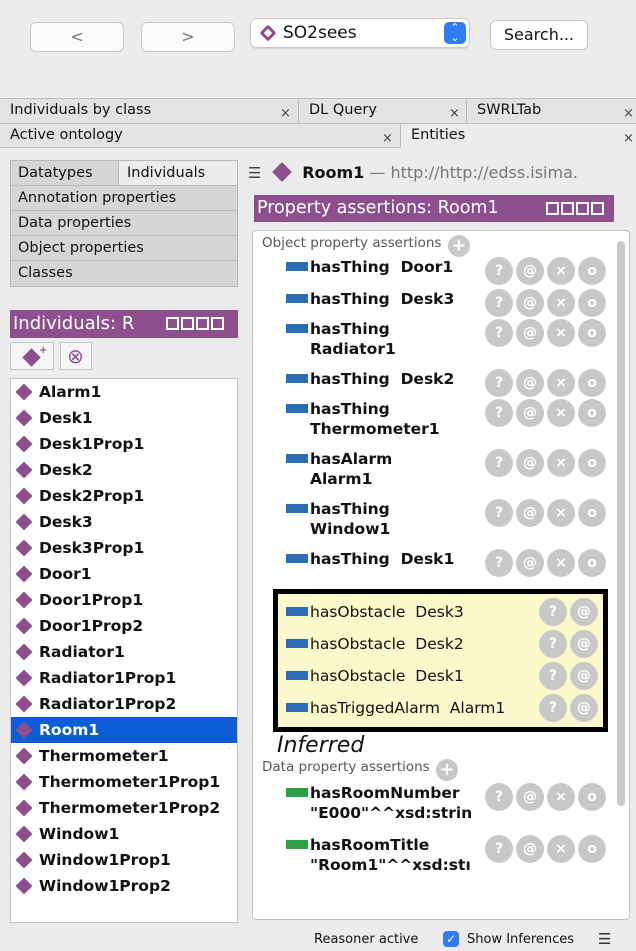  What do you see at coordinates (124, 522) in the screenshot?
I see `individual-item: Desk3` at bounding box center [124, 522].